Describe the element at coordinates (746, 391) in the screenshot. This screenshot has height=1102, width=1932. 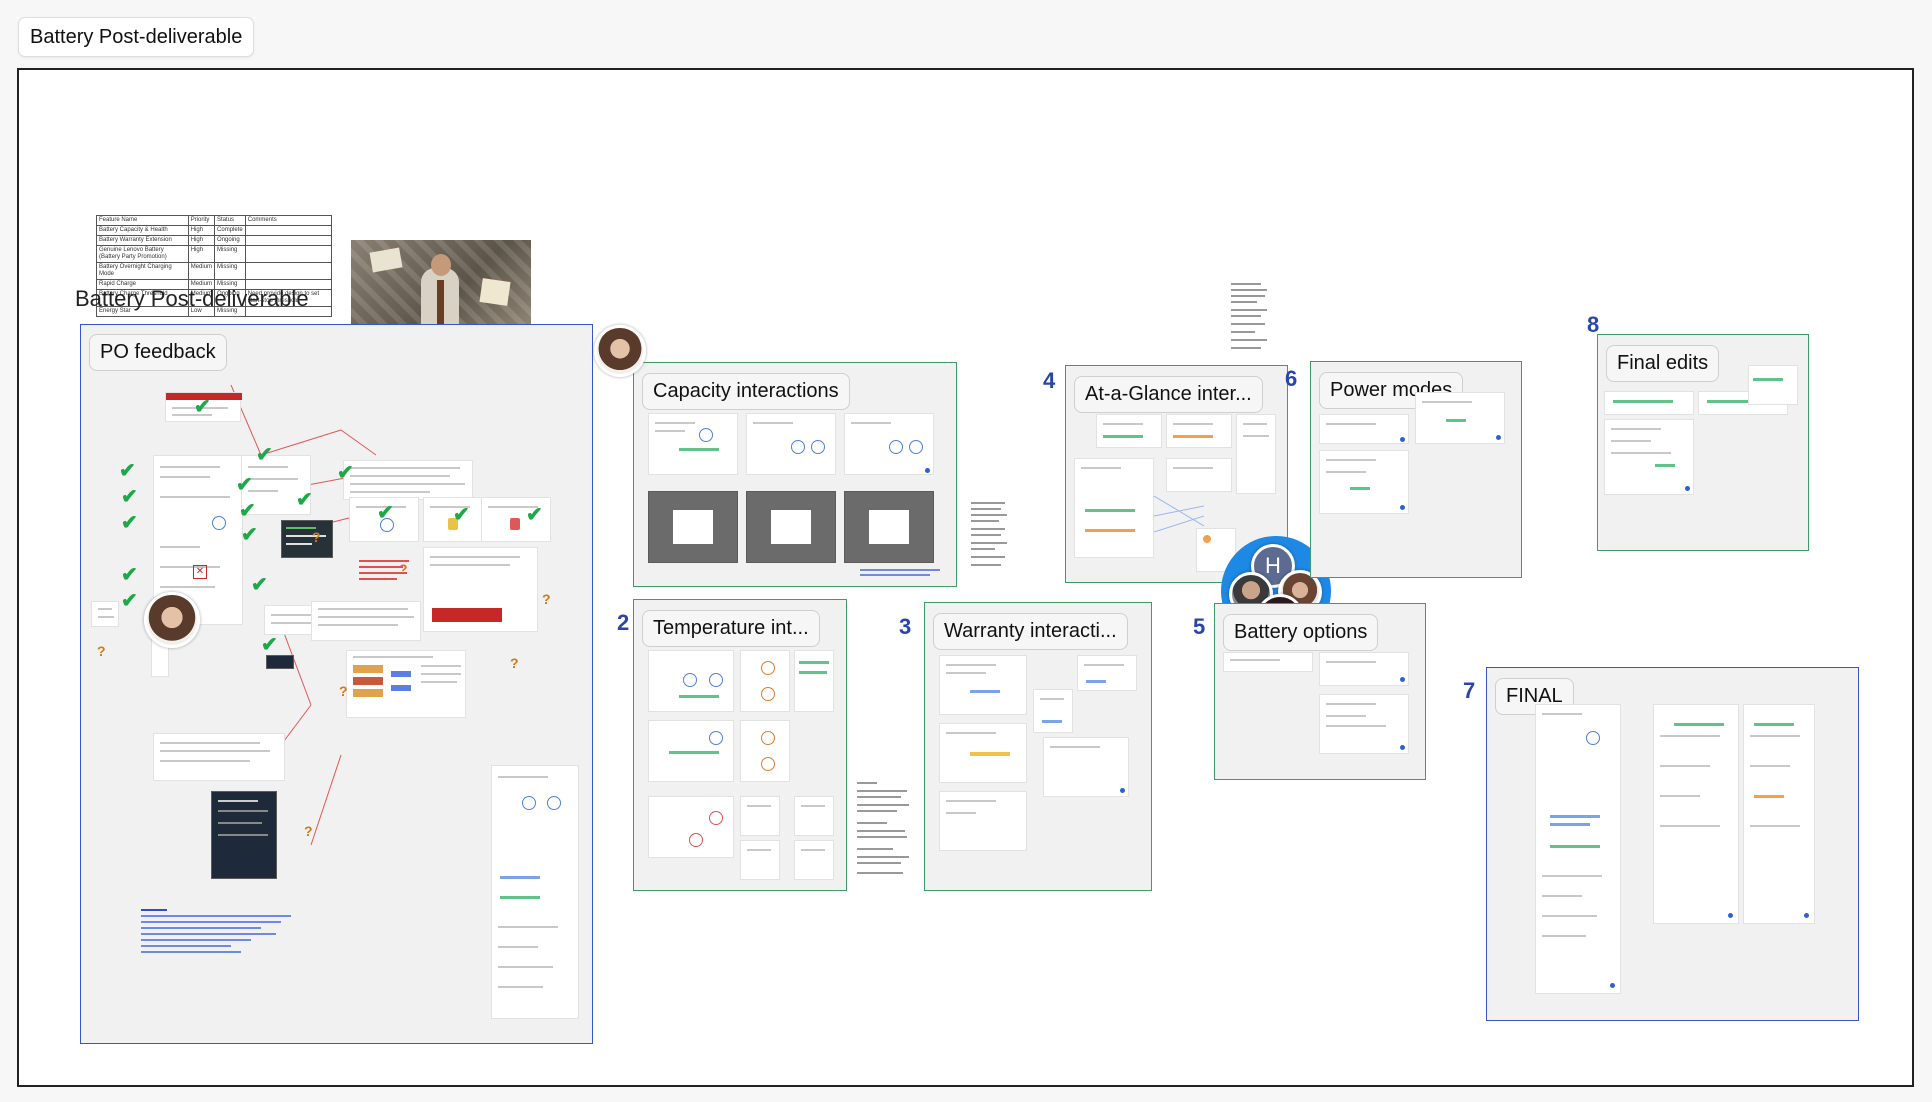
I see `section-title: Capacity interactions` at that location.